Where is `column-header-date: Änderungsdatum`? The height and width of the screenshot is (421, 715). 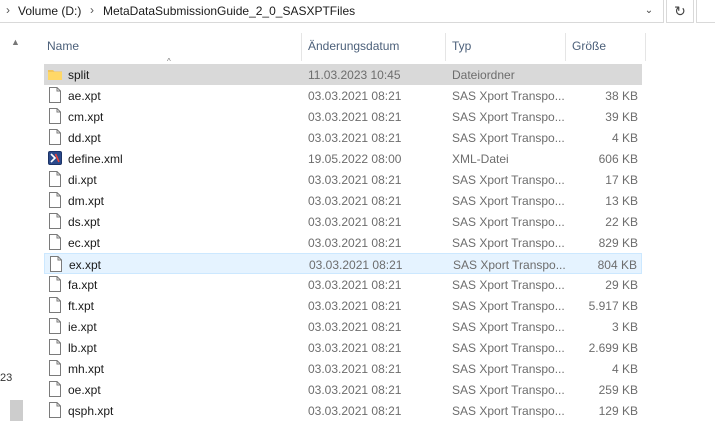 column-header-date: Änderungsdatum is located at coordinates (373, 47).